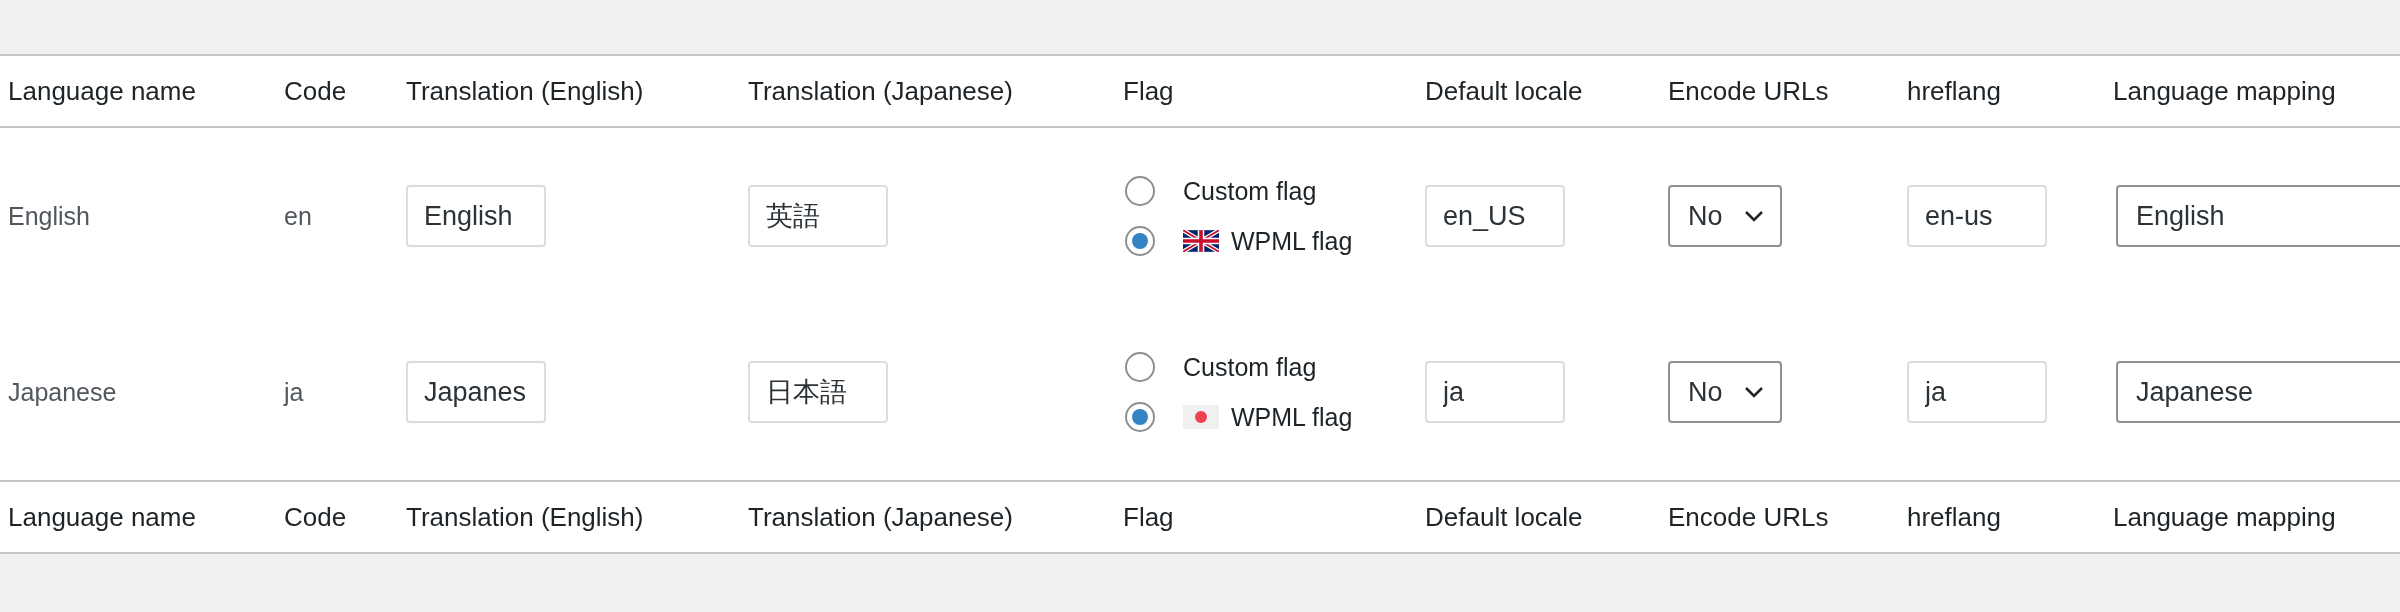  I want to click on language-name: English, so click(49, 215).